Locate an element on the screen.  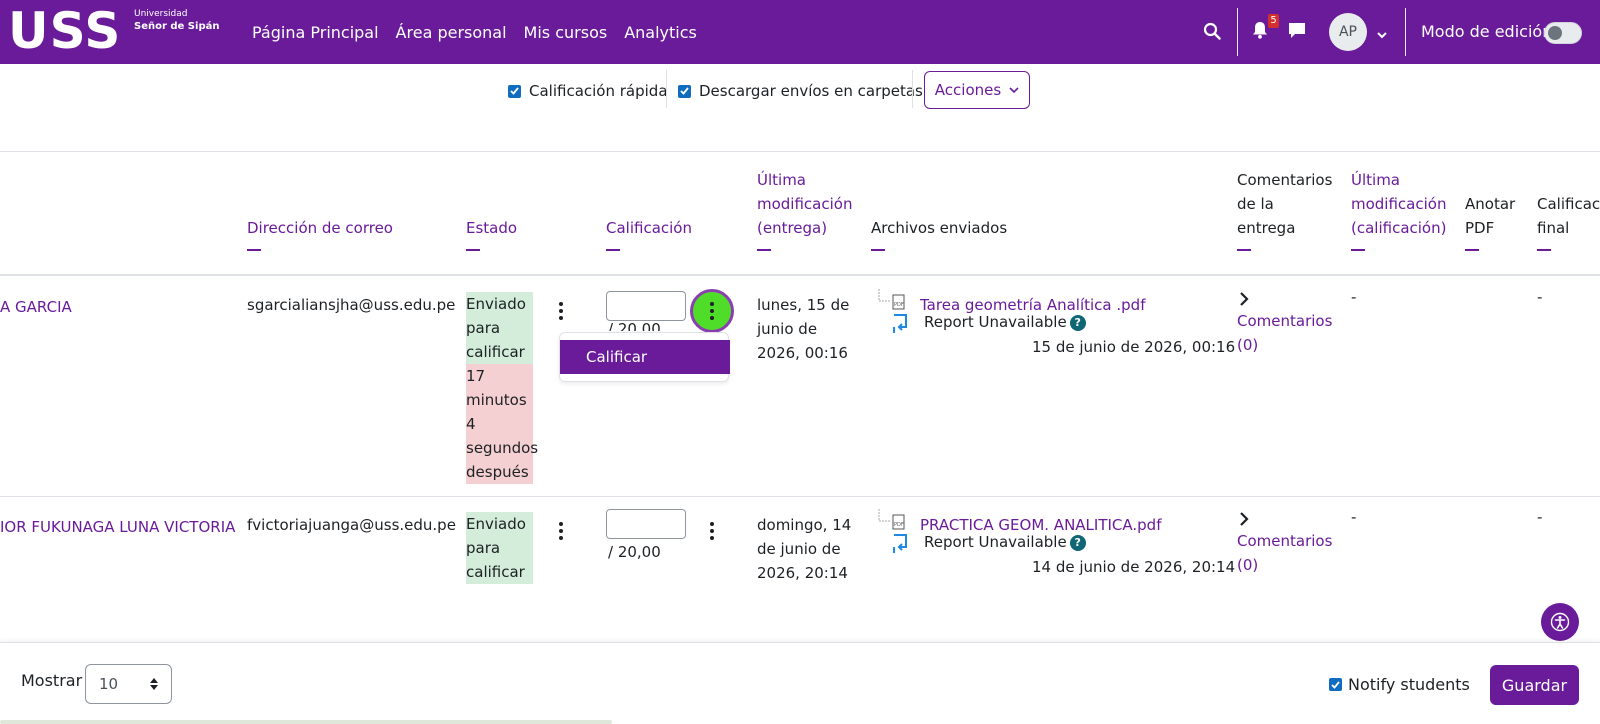
status-badge: Enviado para calificar is located at coordinates (499, 548).